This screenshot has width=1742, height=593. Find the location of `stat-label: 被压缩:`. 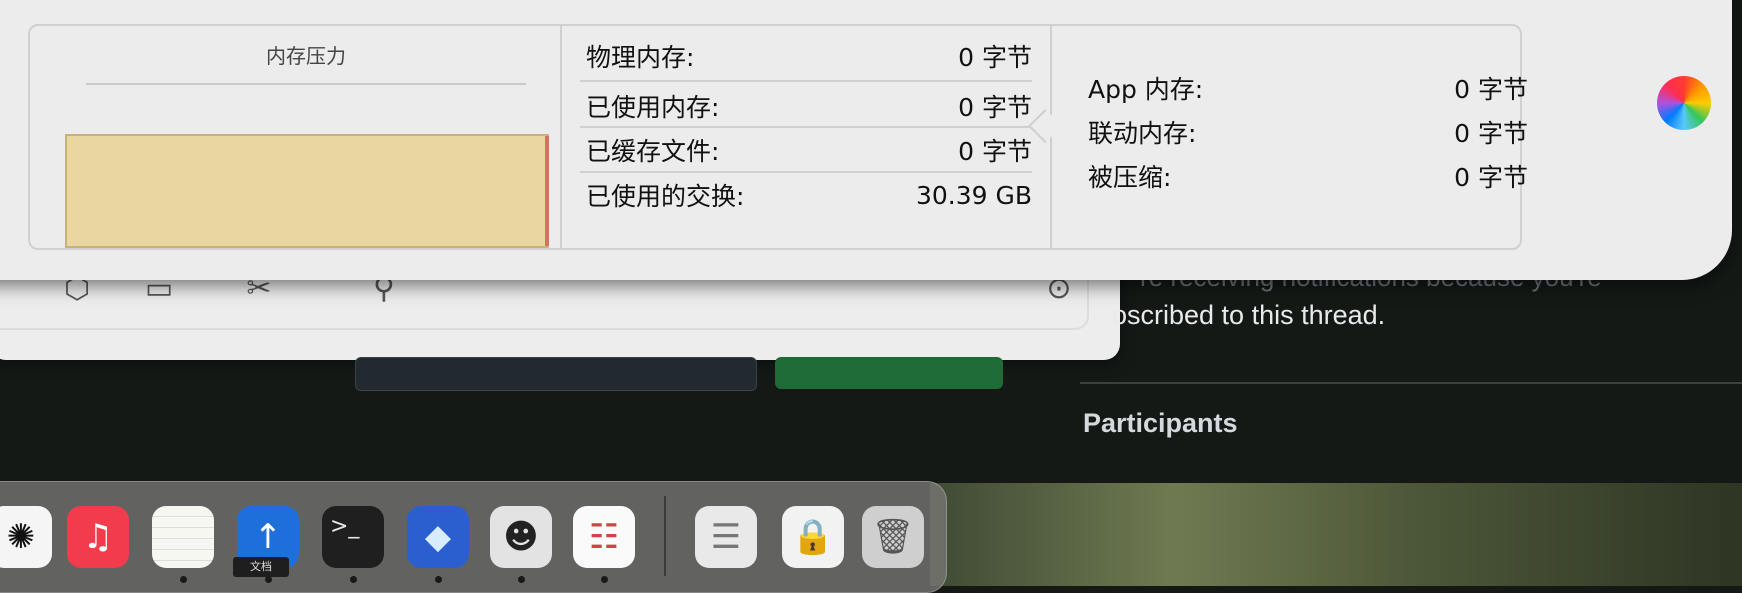

stat-label: 被压缩: is located at coordinates (1130, 177).